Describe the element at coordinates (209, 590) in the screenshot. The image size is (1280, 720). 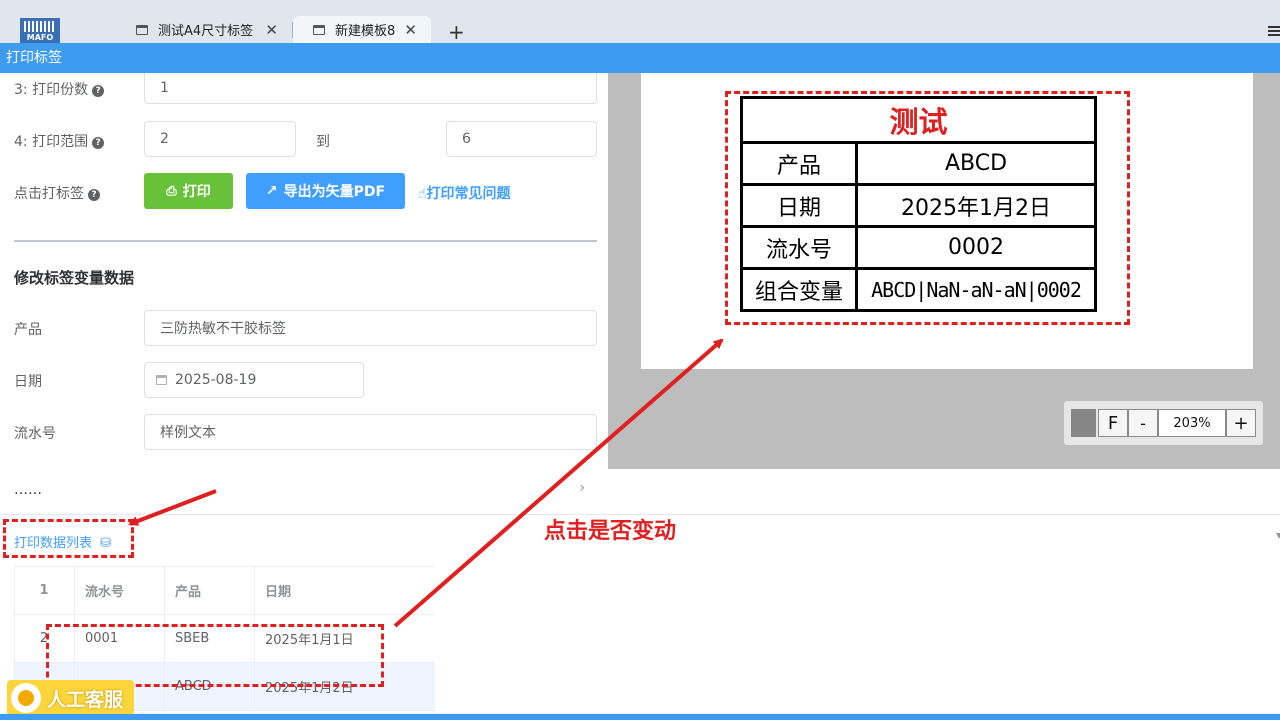
I see `column-header-product: 产品` at that location.